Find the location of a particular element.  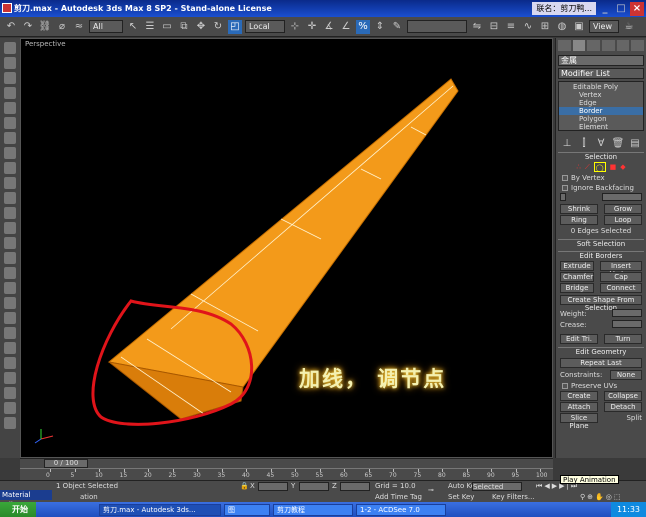

turn-button: Turn is located at coordinates (623, 339).